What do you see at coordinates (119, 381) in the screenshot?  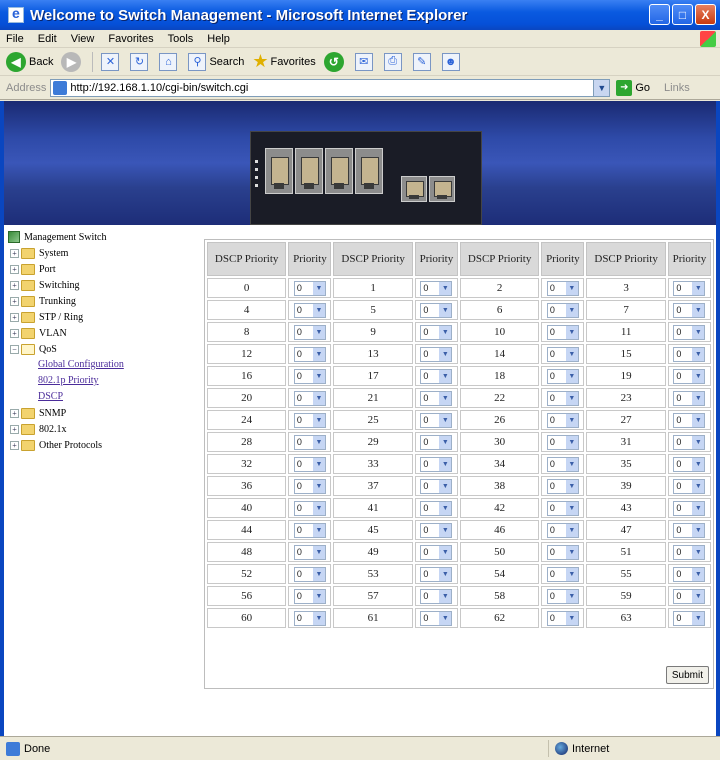 I see `sidebar-link-8021p-priority: 802.1p Priority` at bounding box center [119, 381].